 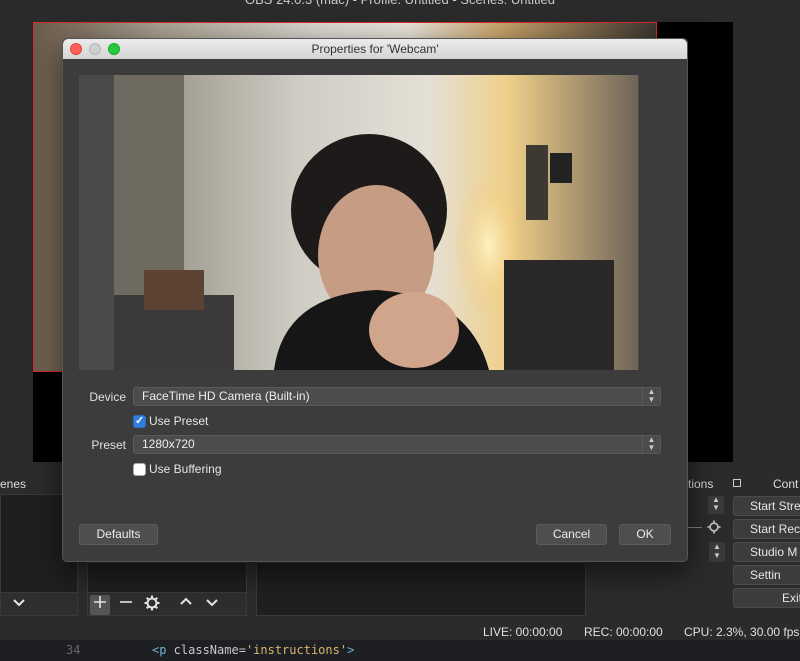 I want to click on preset-label: Preset, so click(x=108, y=445).